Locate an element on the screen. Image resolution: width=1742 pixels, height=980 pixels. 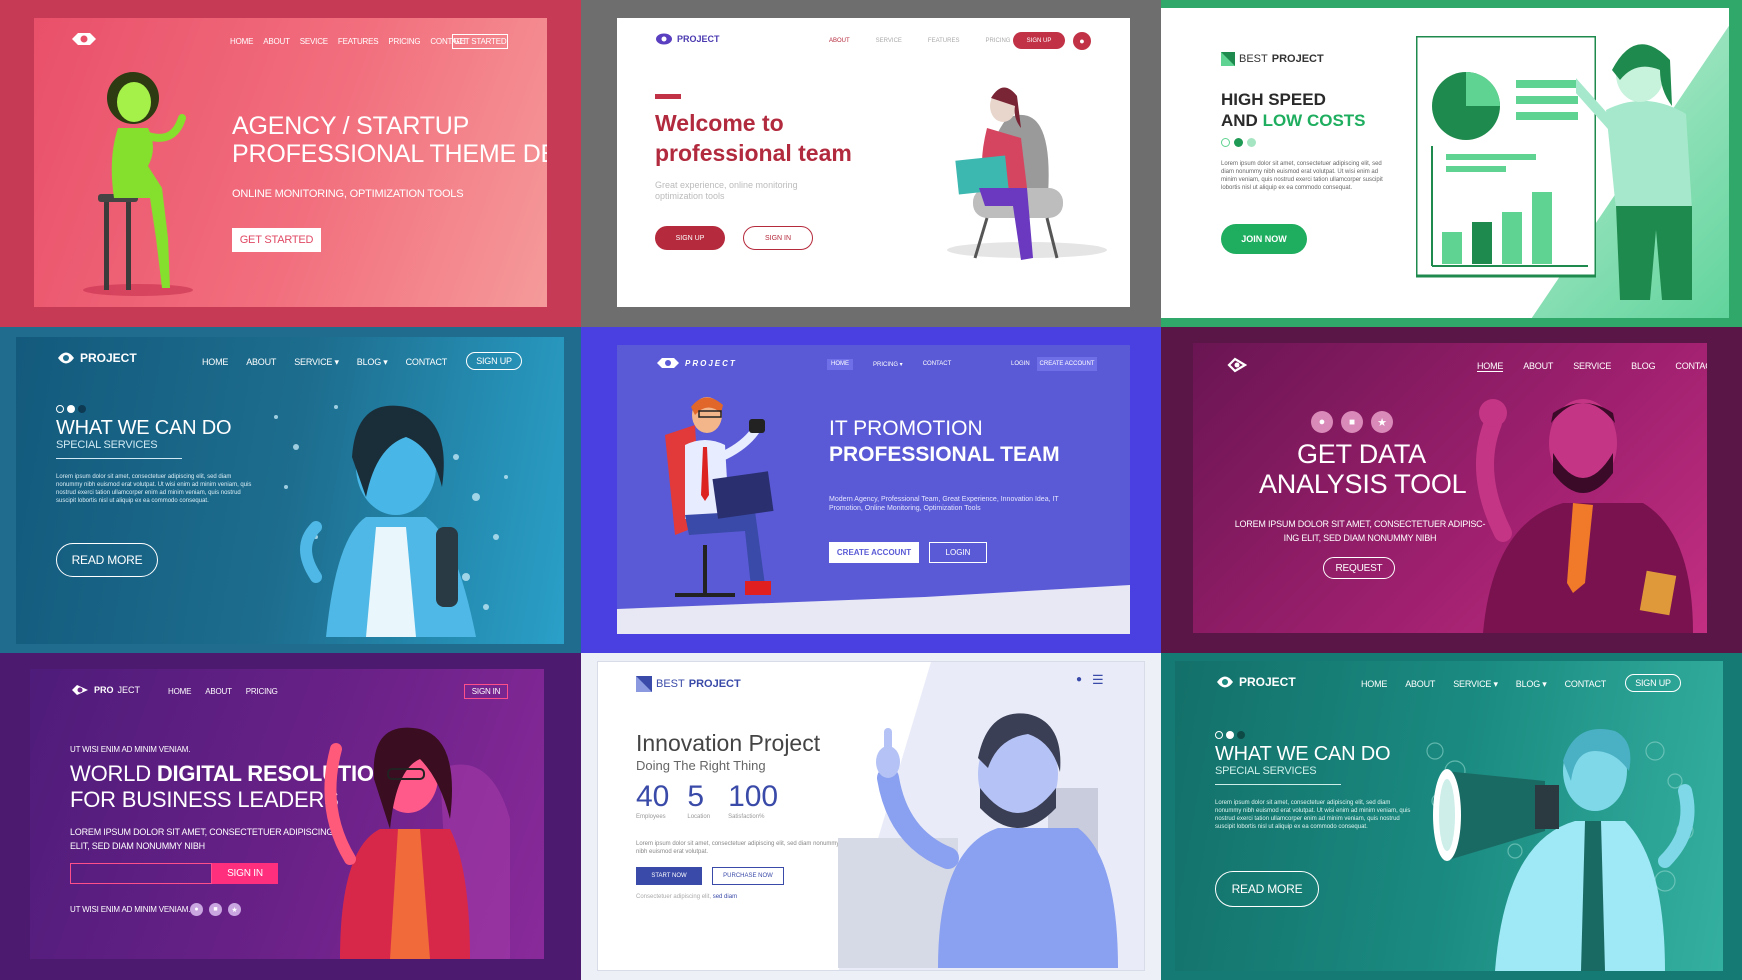
nav-create-account-button: CREATE ACCOUNT is located at coordinates (1067, 364).